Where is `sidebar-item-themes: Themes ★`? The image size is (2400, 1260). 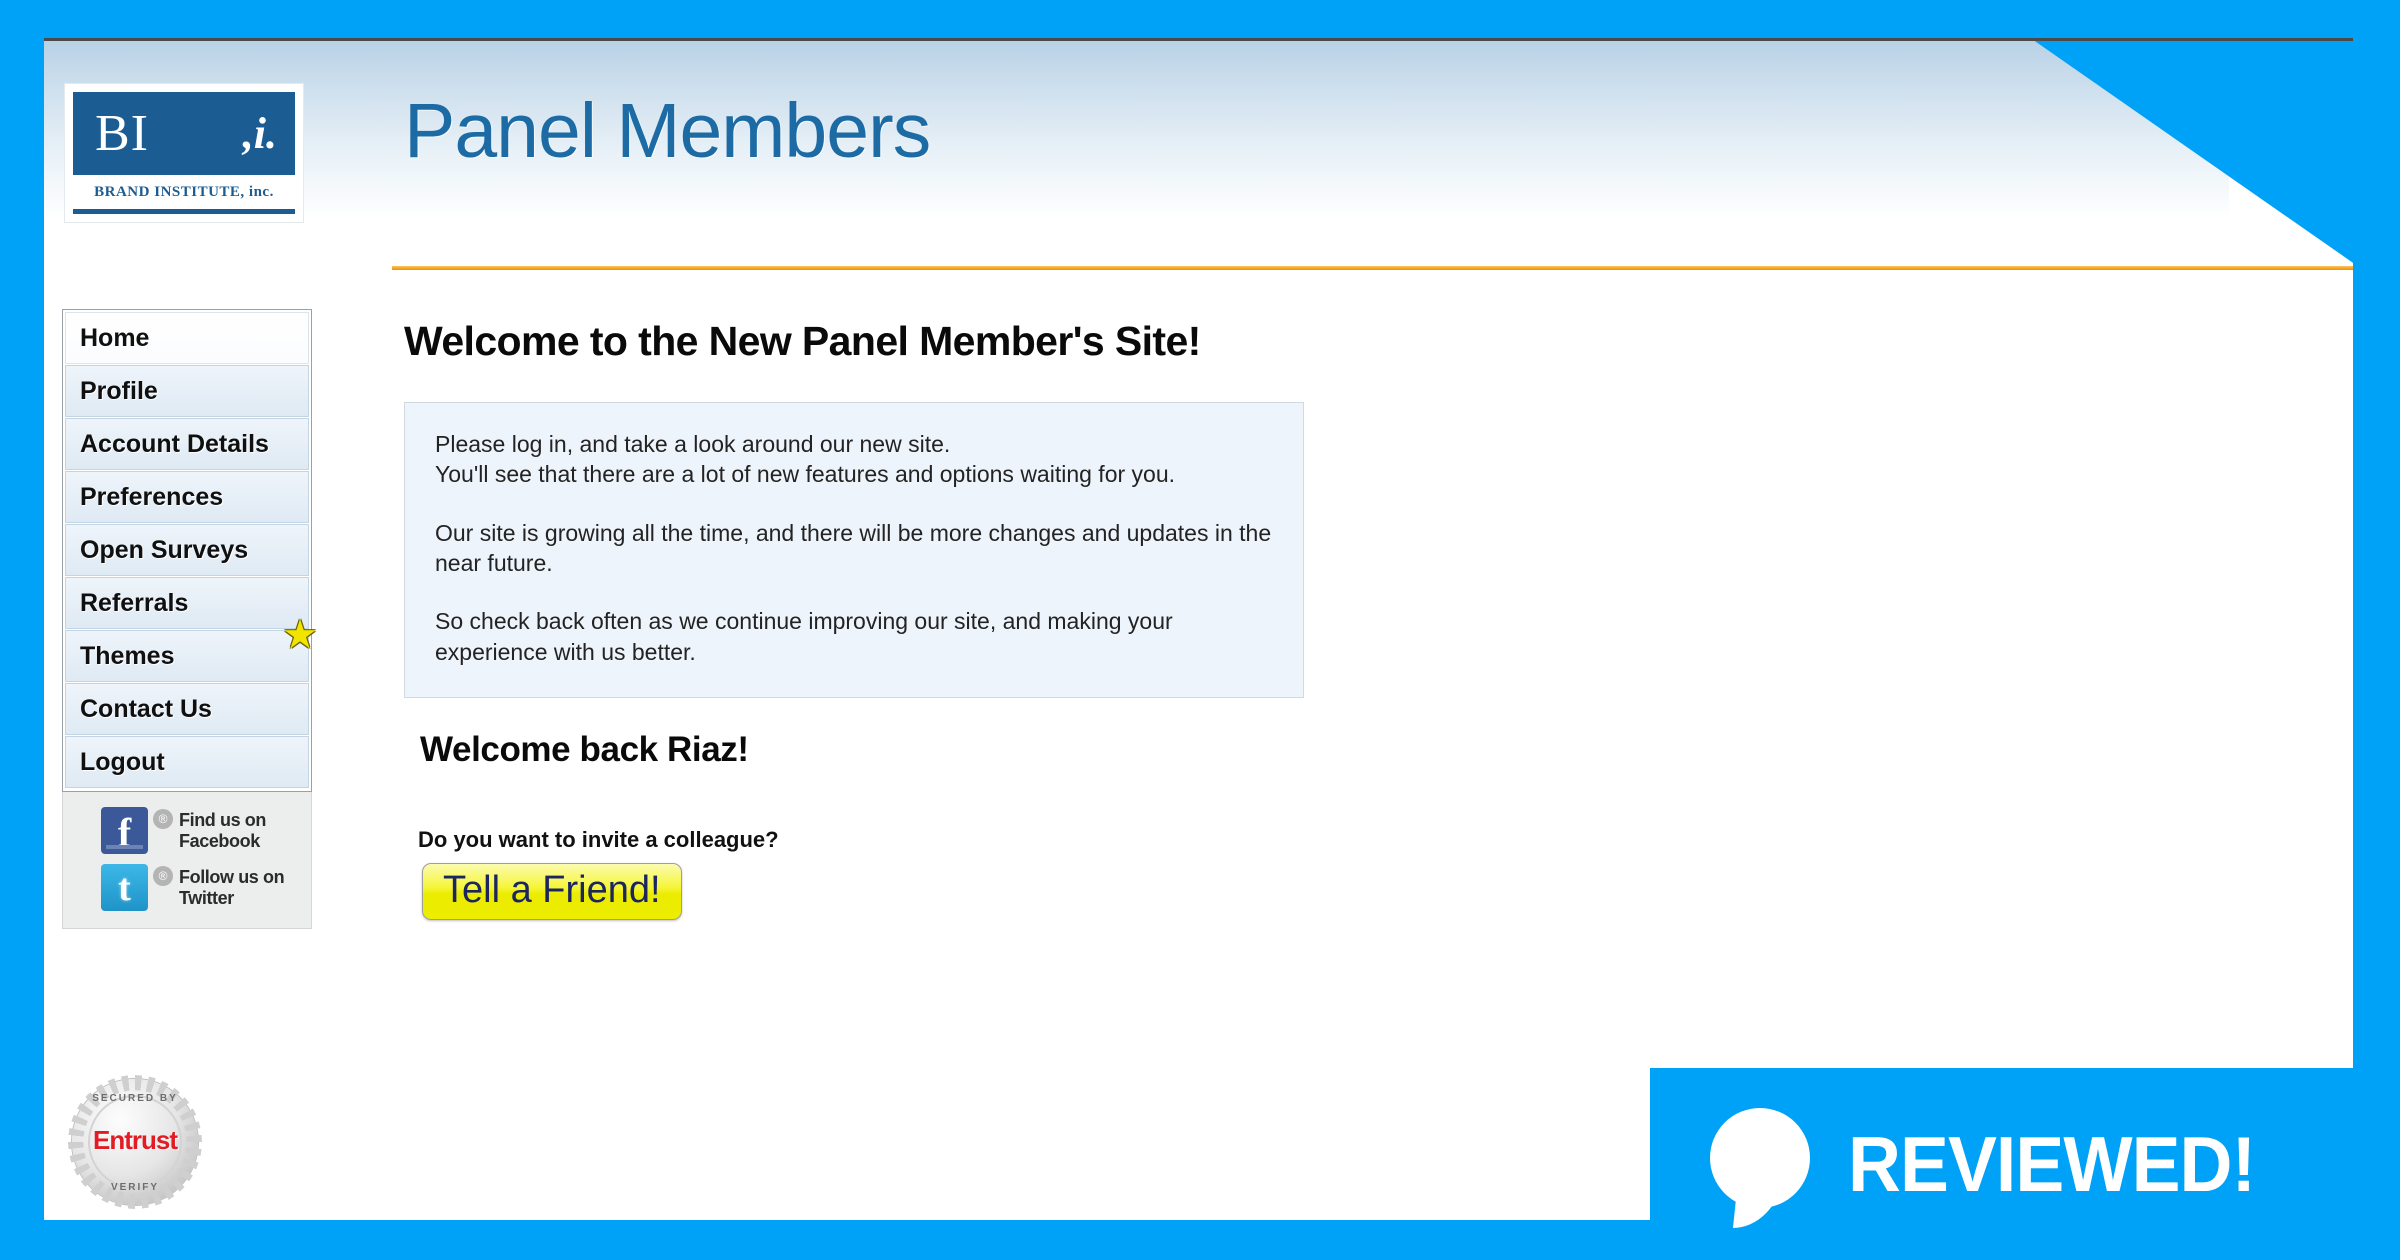
sidebar-item-themes: Themes ★ is located at coordinates (191, 648).